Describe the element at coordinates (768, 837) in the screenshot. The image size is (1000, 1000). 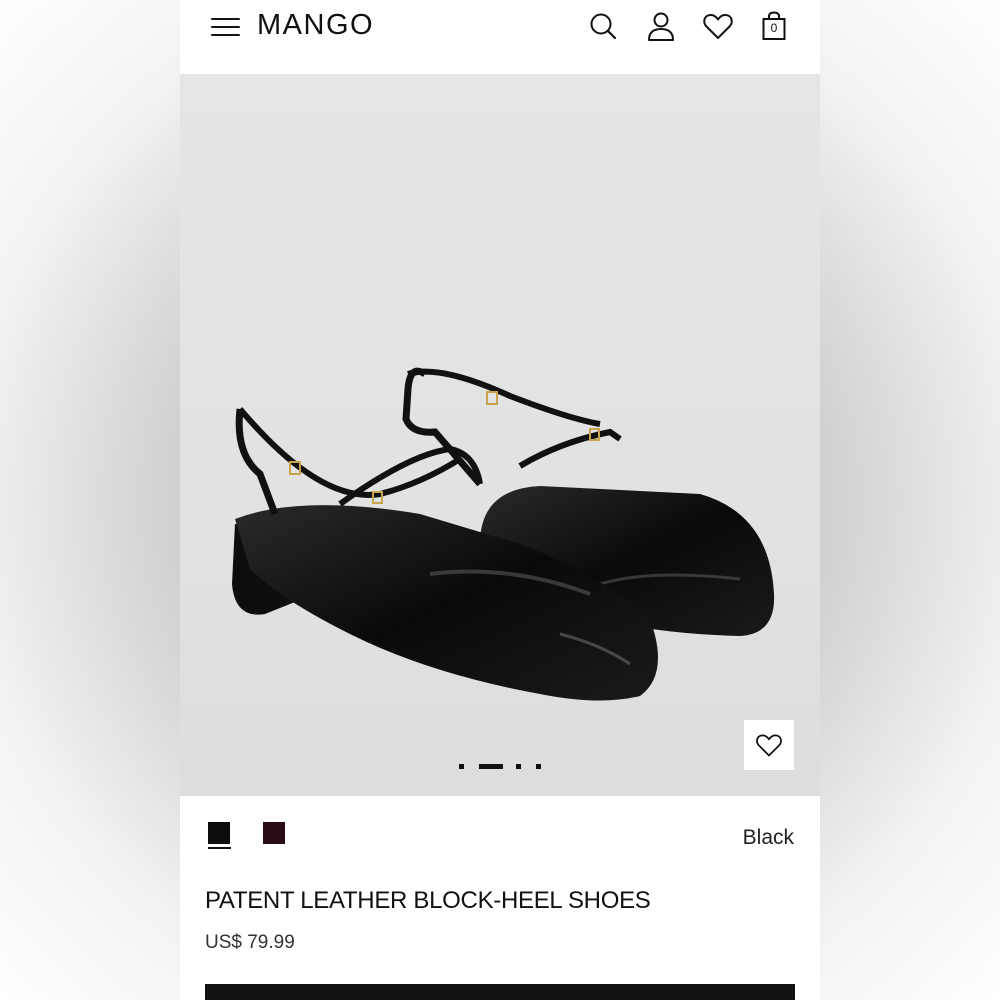
I see `selected-color-label: Black` at that location.